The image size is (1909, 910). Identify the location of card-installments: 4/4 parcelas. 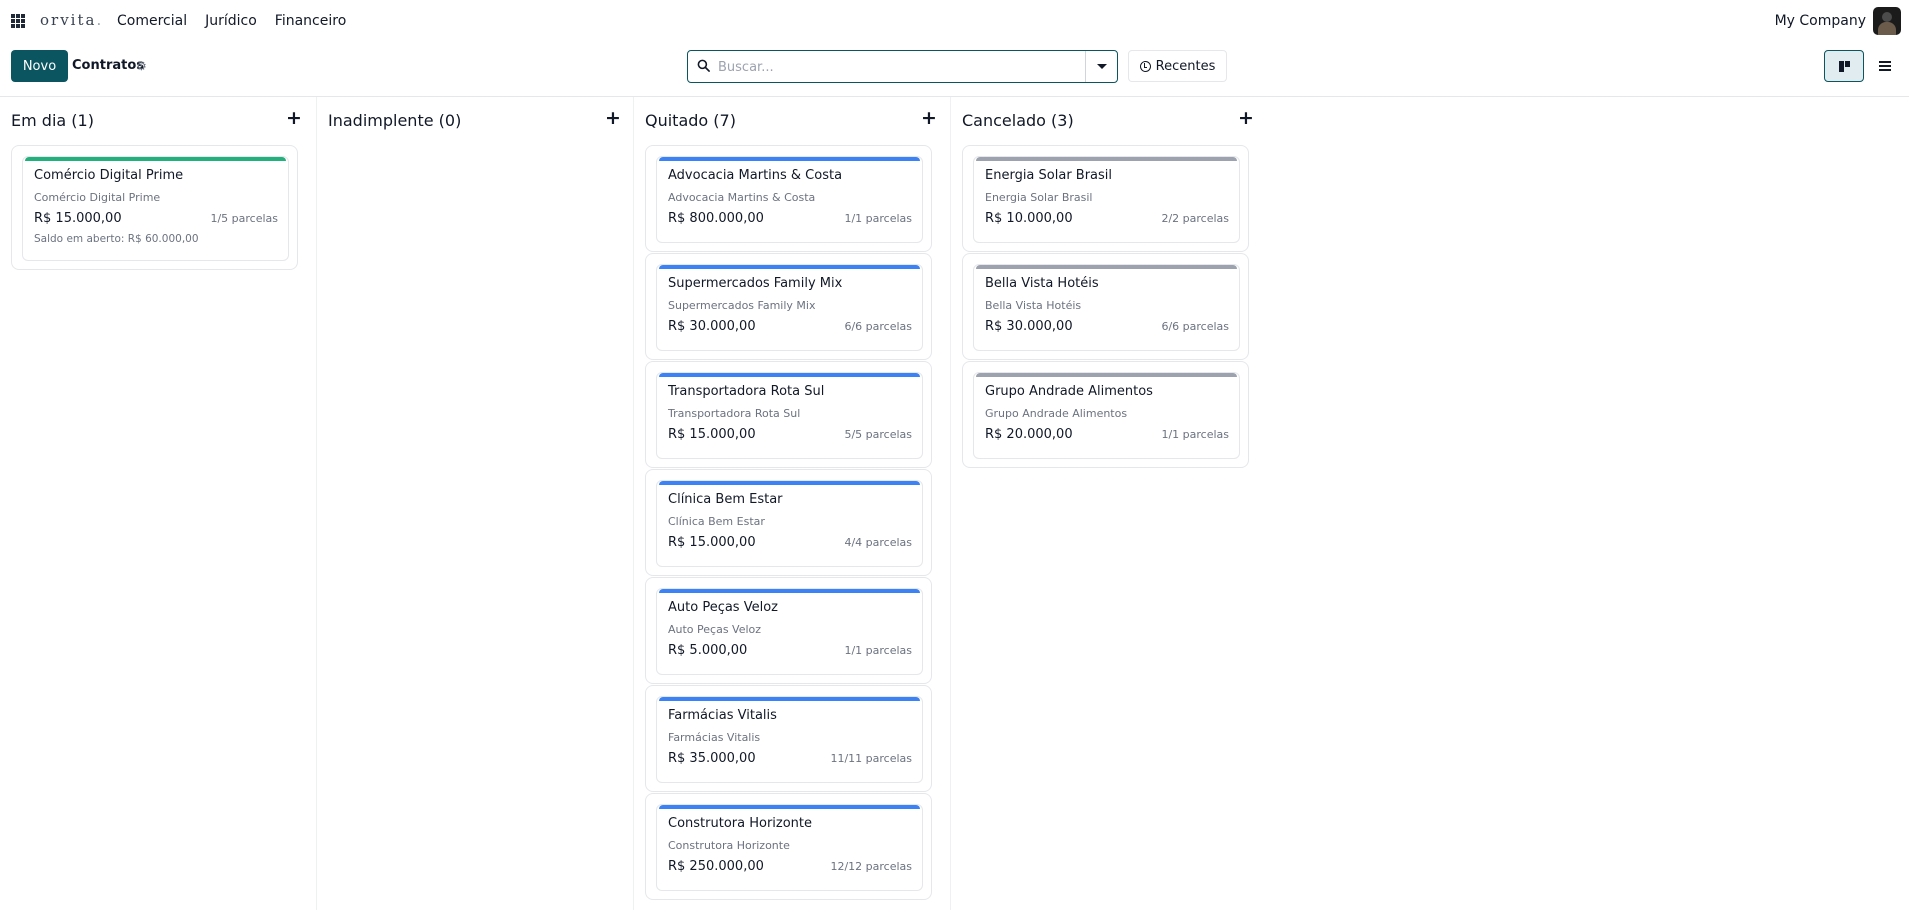
(878, 542).